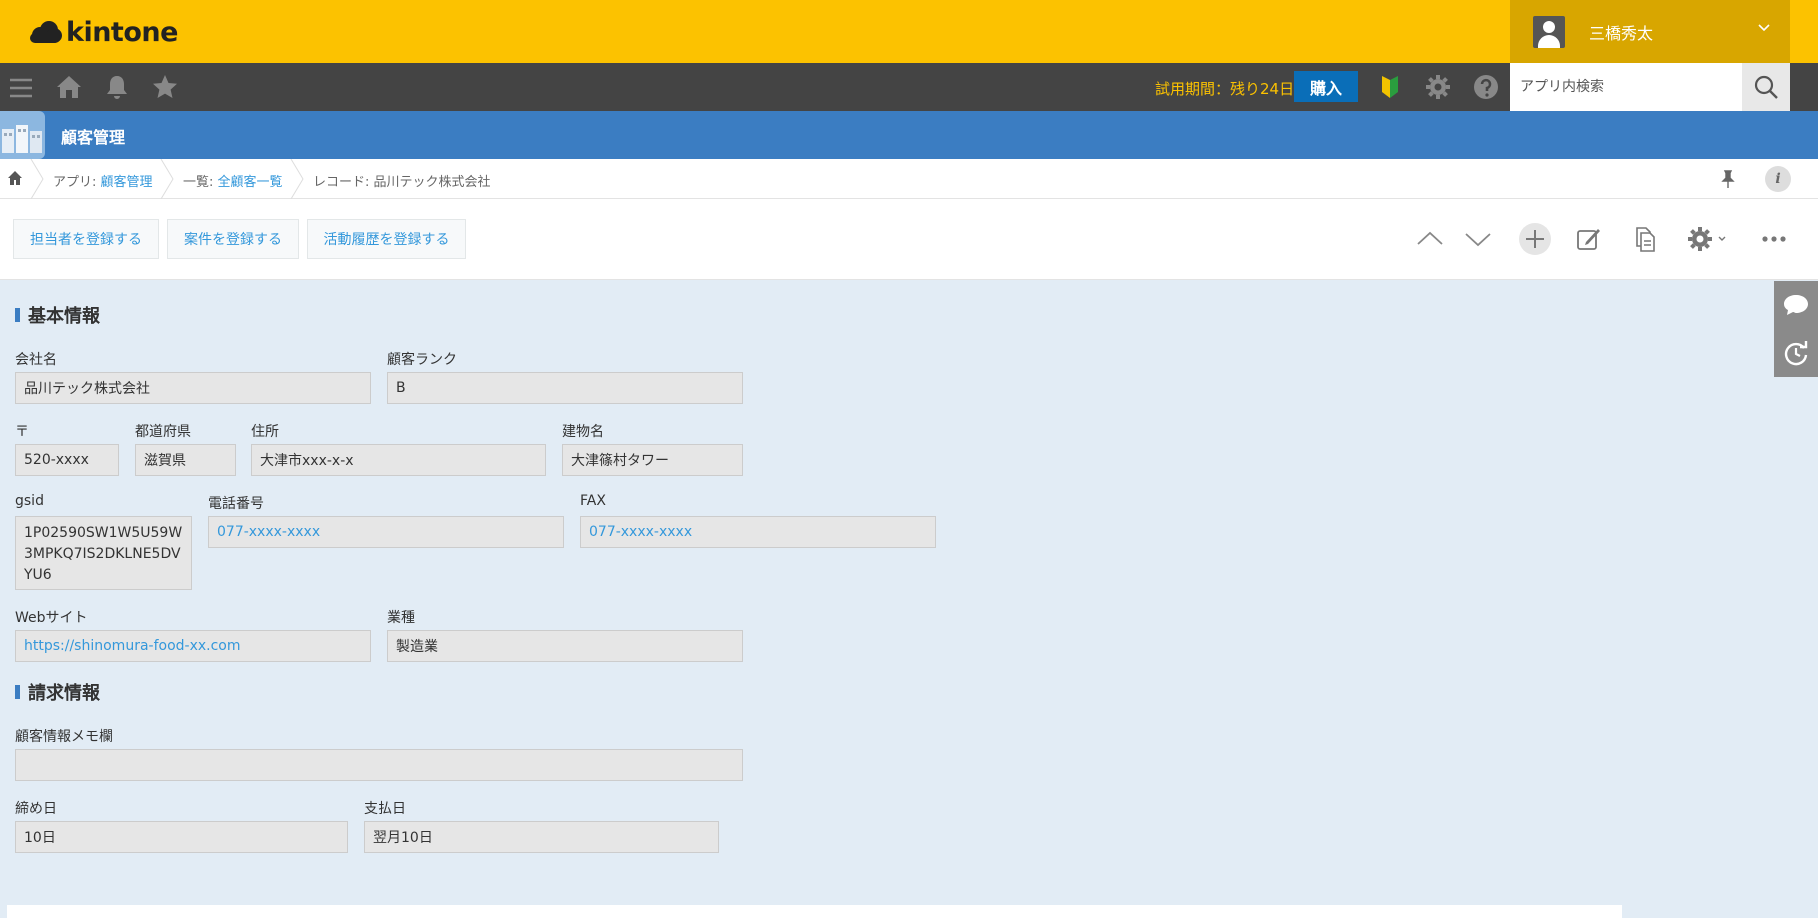  Describe the element at coordinates (1645, 239) in the screenshot. I see `duplicate-icon` at that location.